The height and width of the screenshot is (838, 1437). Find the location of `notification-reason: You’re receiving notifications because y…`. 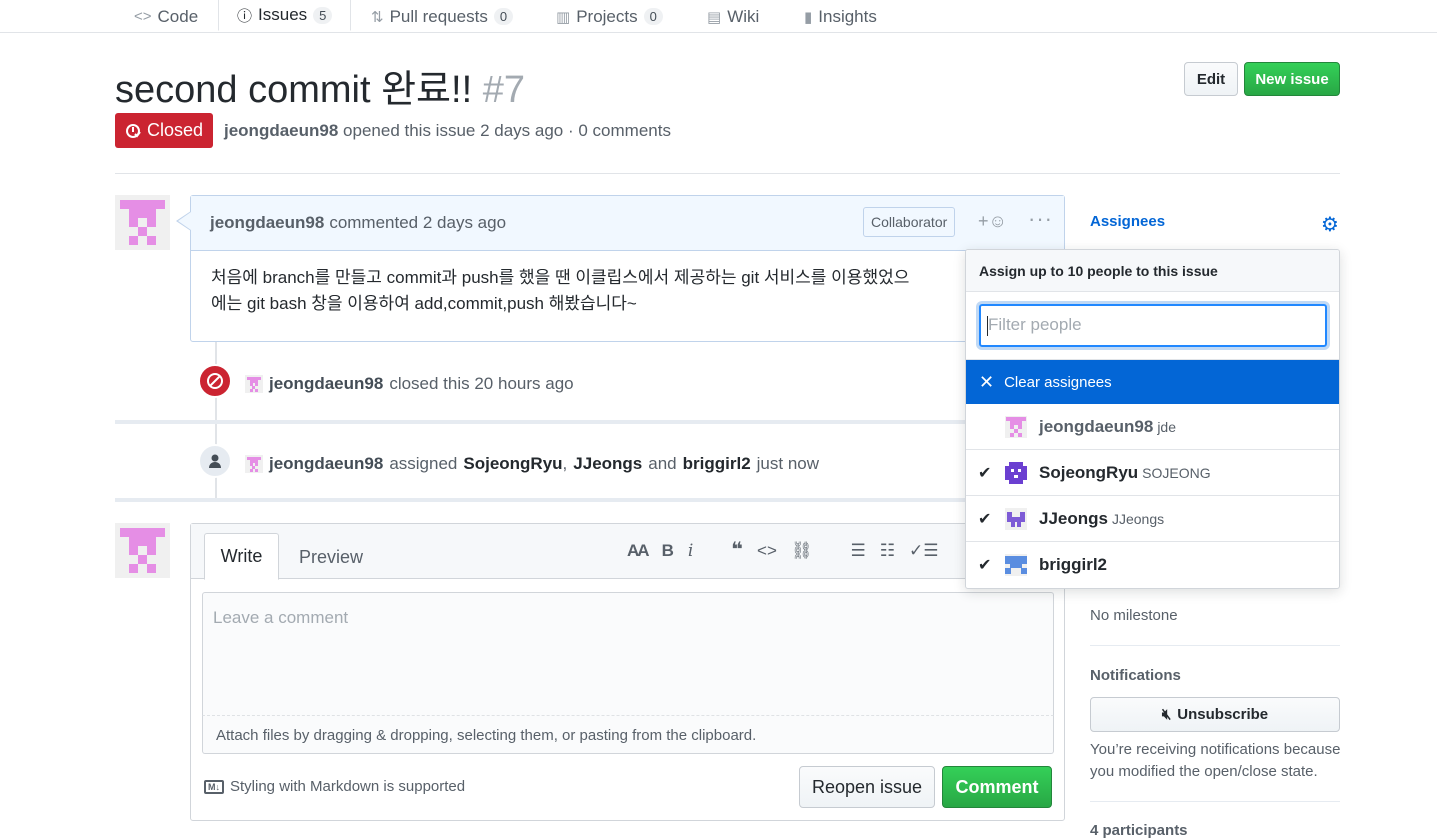

notification-reason: You’re receiving notifications because y… is located at coordinates (1215, 760).